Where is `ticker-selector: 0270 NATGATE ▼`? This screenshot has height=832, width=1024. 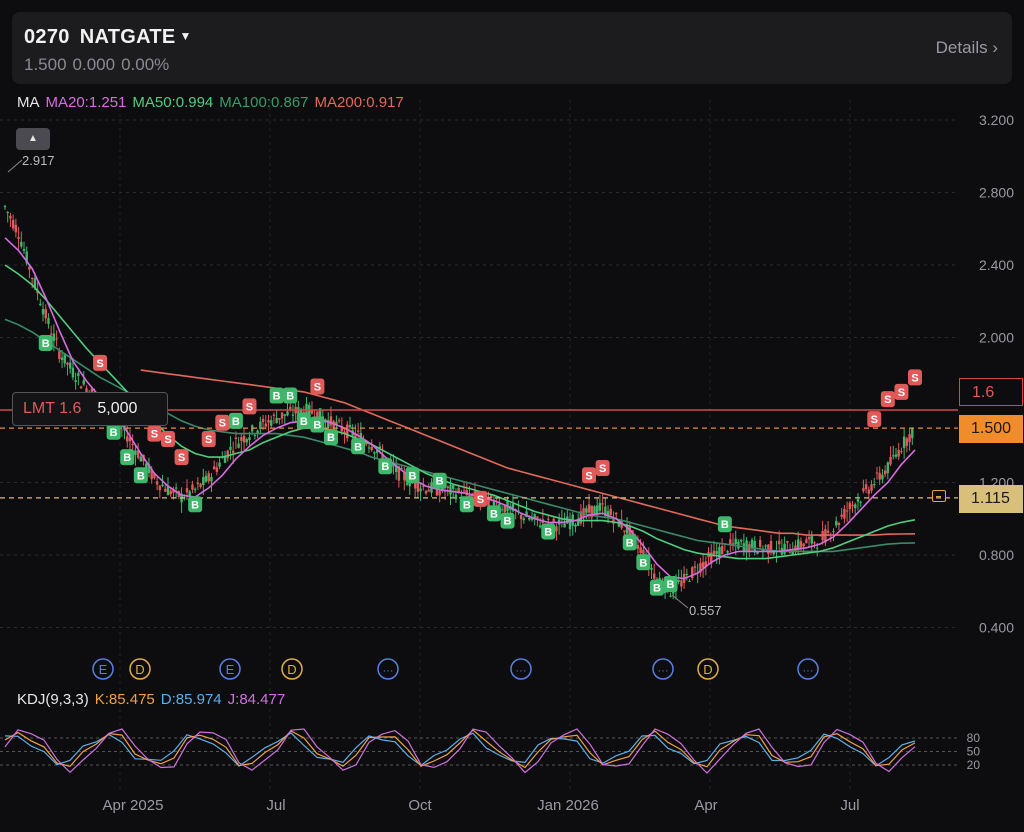 ticker-selector: 0270 NATGATE ▼ is located at coordinates (108, 37).